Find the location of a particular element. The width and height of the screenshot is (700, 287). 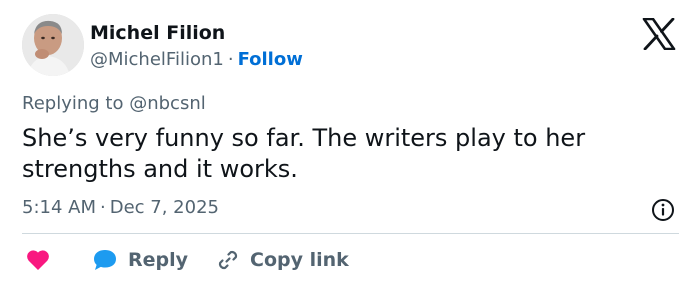

tweet-date: Dec 7, 2025 is located at coordinates (164, 207).